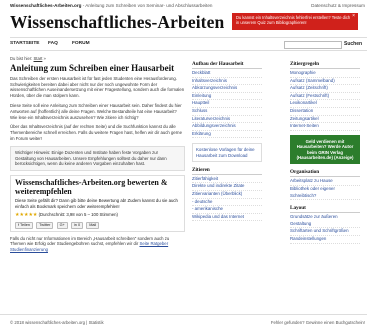  I want to click on link-direkte-indirekte-zitate: Direkte und indirekte Zitate, so click(227, 187).